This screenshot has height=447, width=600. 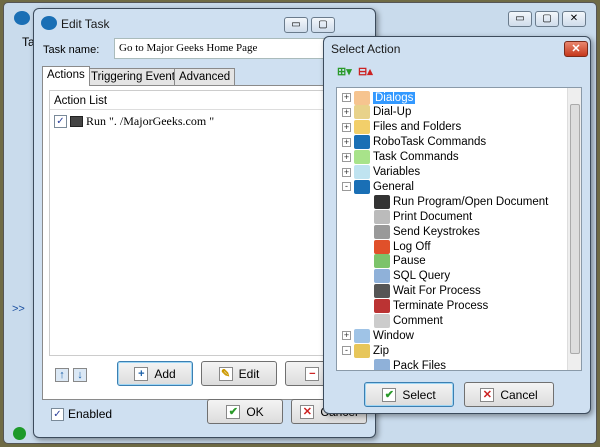 I want to click on tree-item-label: Files and Folders, so click(x=417, y=127).